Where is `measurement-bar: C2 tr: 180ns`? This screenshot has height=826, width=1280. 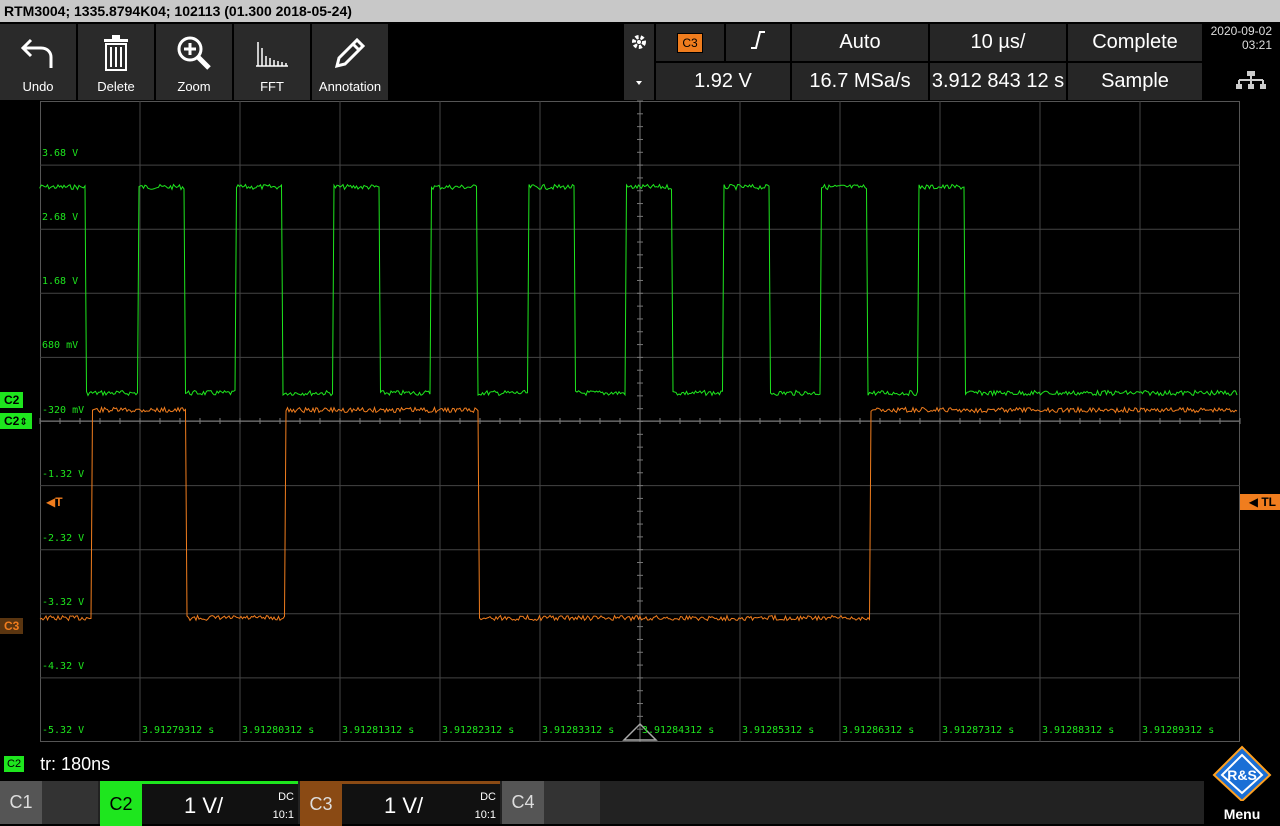 measurement-bar: C2 tr: 180ns is located at coordinates (55, 764).